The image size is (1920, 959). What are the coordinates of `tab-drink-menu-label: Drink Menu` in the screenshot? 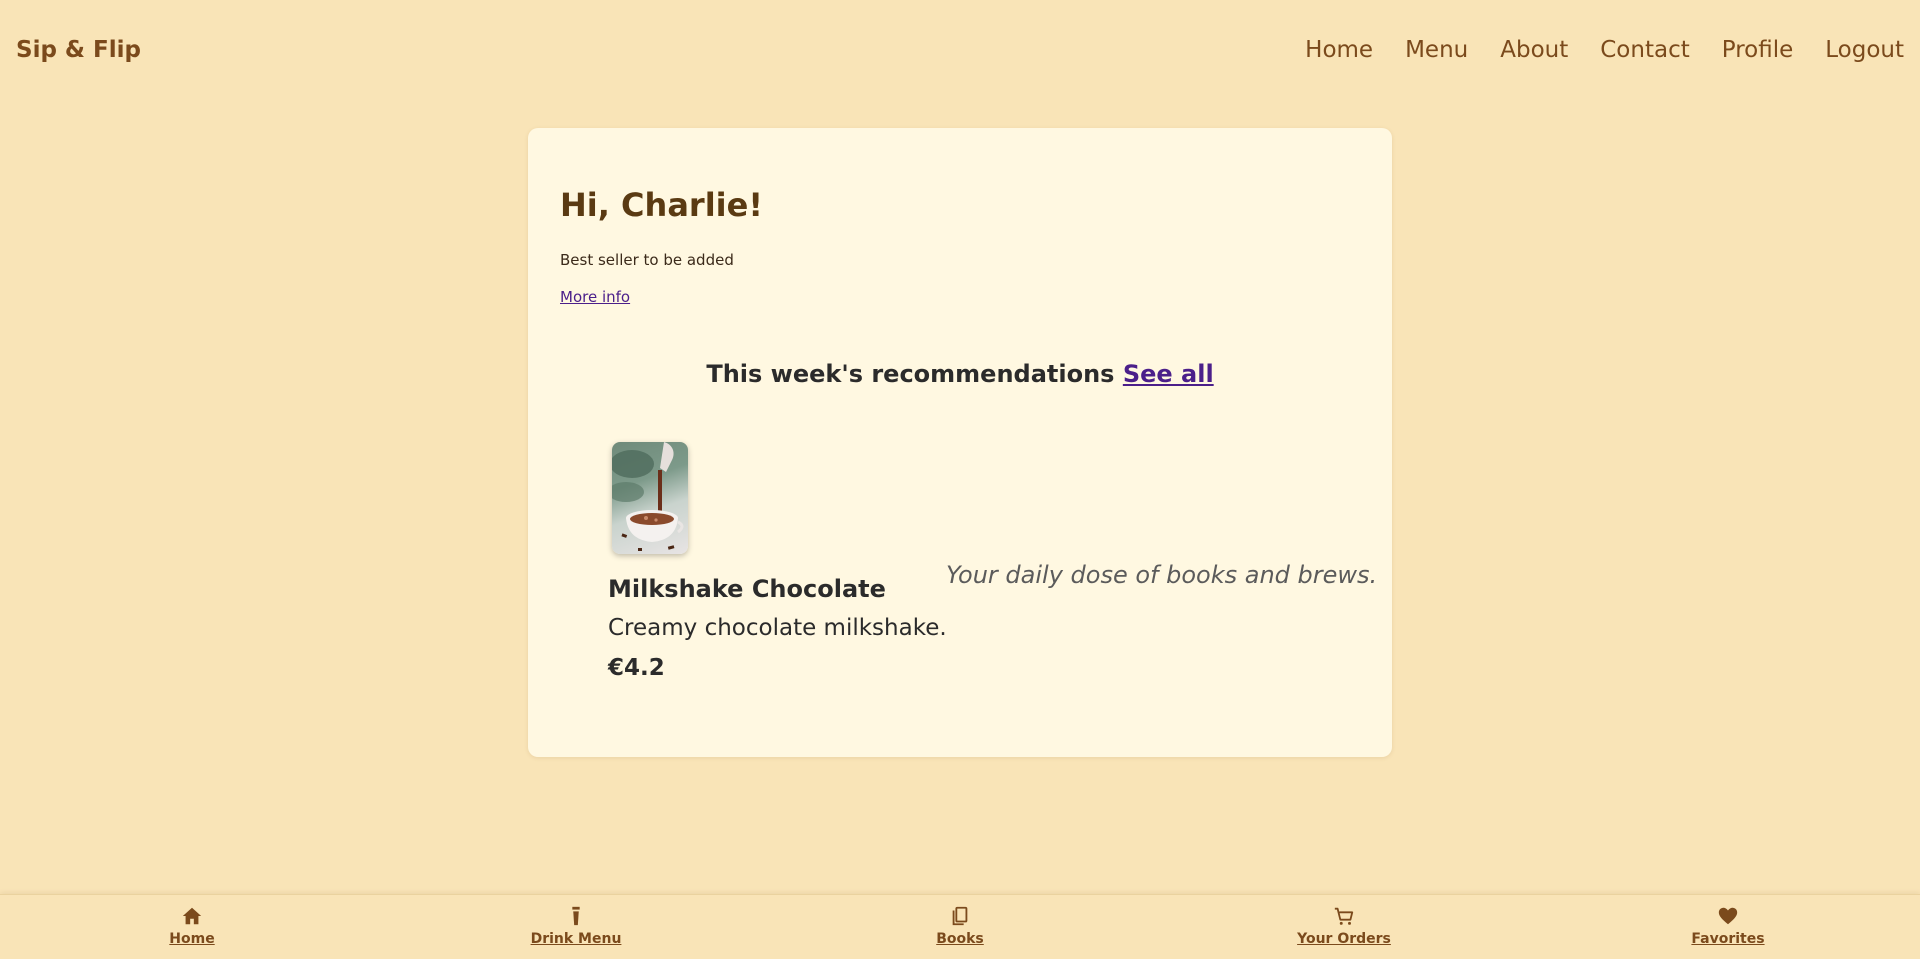 It's located at (576, 939).